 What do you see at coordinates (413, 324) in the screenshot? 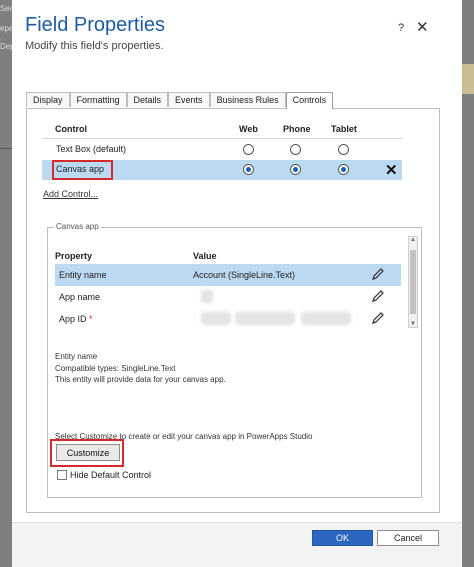
I see `scroll-down-icon: ▼` at bounding box center [413, 324].